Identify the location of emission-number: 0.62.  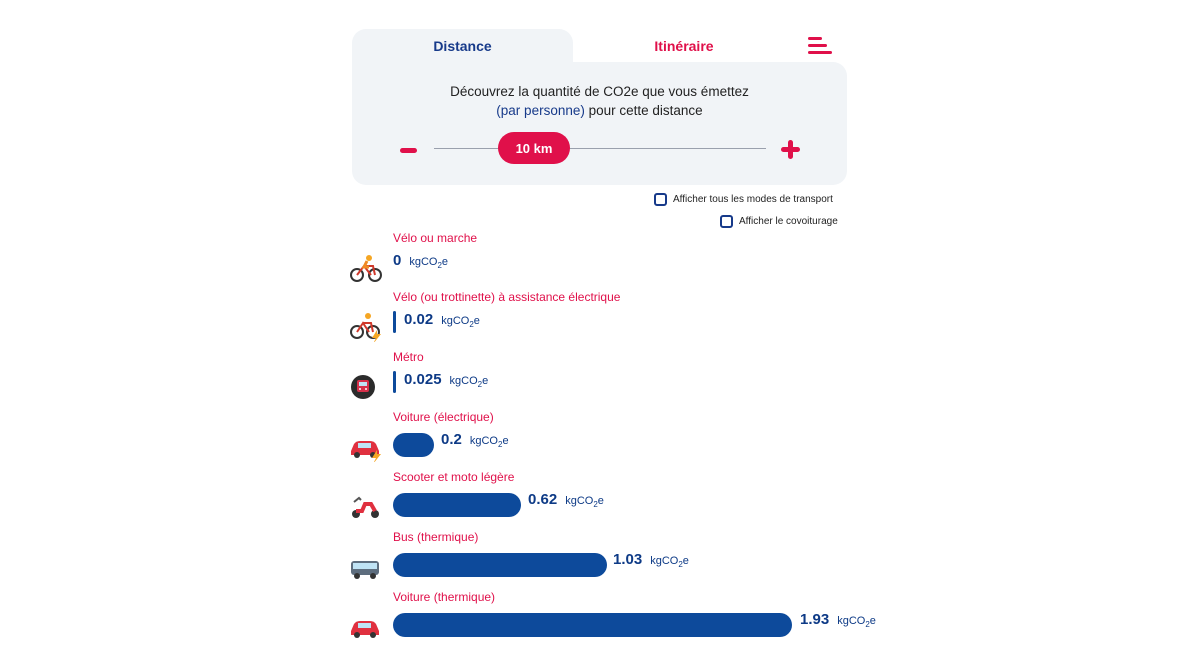
(543, 499).